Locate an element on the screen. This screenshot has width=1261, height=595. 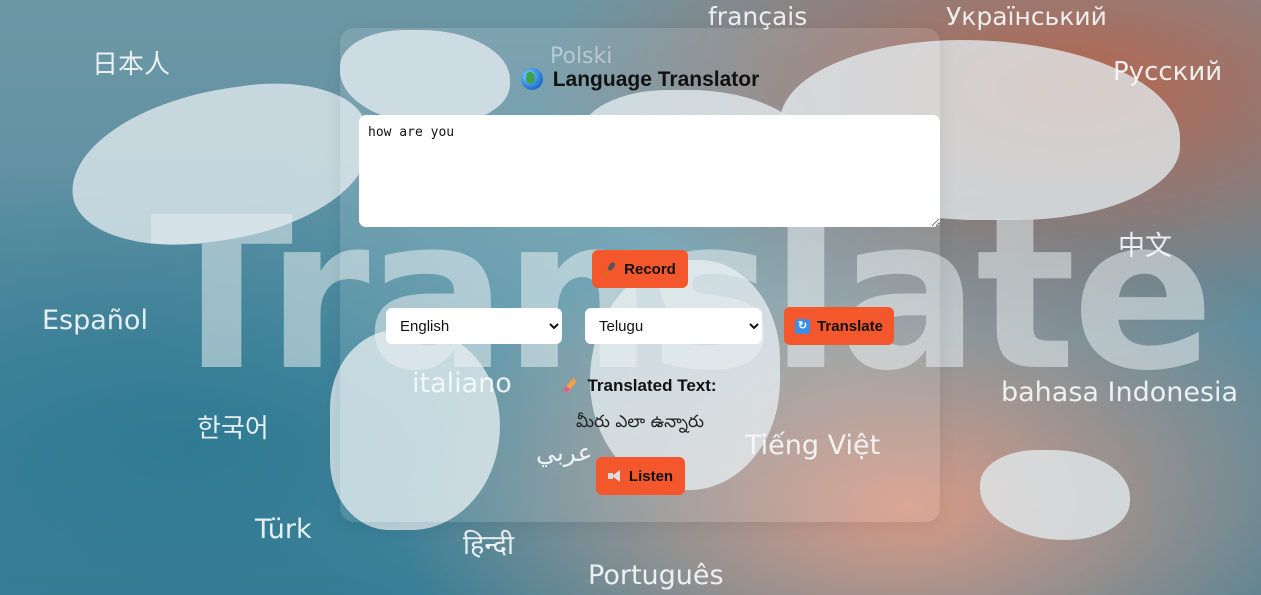
record-button: Record is located at coordinates (640, 269).